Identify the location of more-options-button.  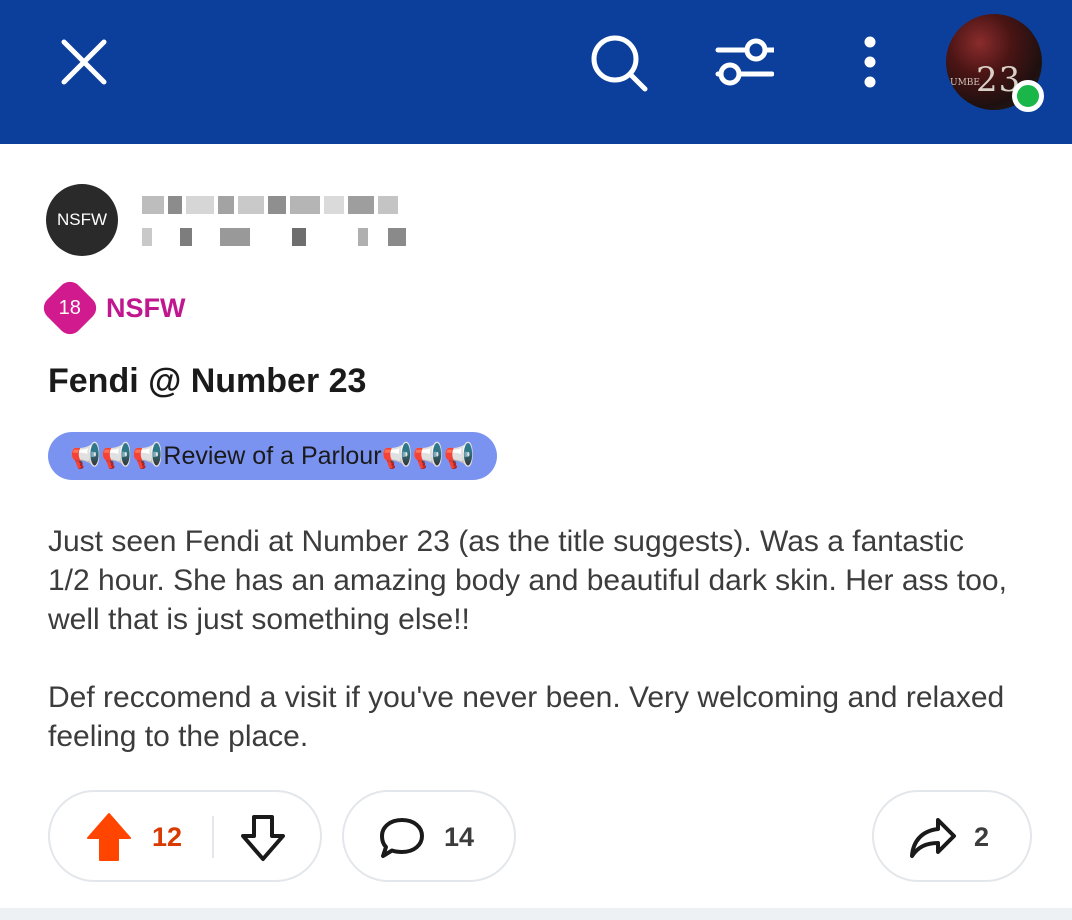
(870, 62).